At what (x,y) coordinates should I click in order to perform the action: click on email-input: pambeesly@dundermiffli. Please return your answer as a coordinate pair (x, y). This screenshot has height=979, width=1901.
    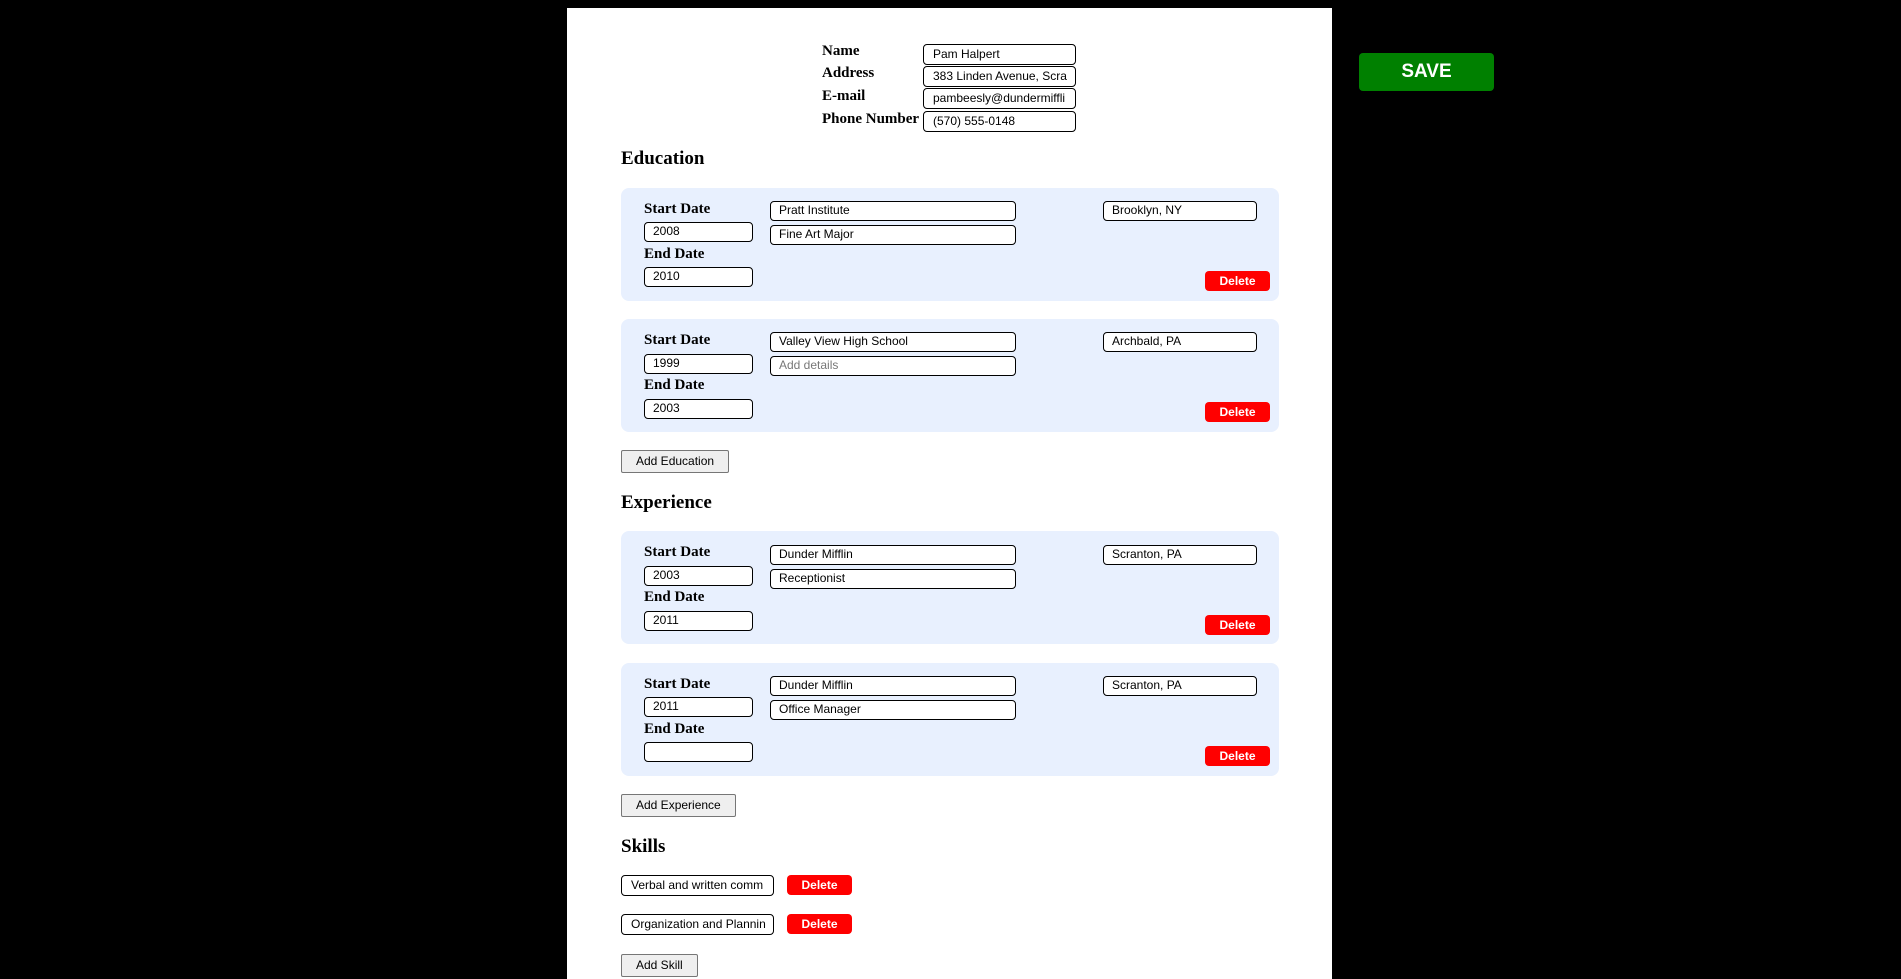
    Looking at the image, I should click on (999, 98).